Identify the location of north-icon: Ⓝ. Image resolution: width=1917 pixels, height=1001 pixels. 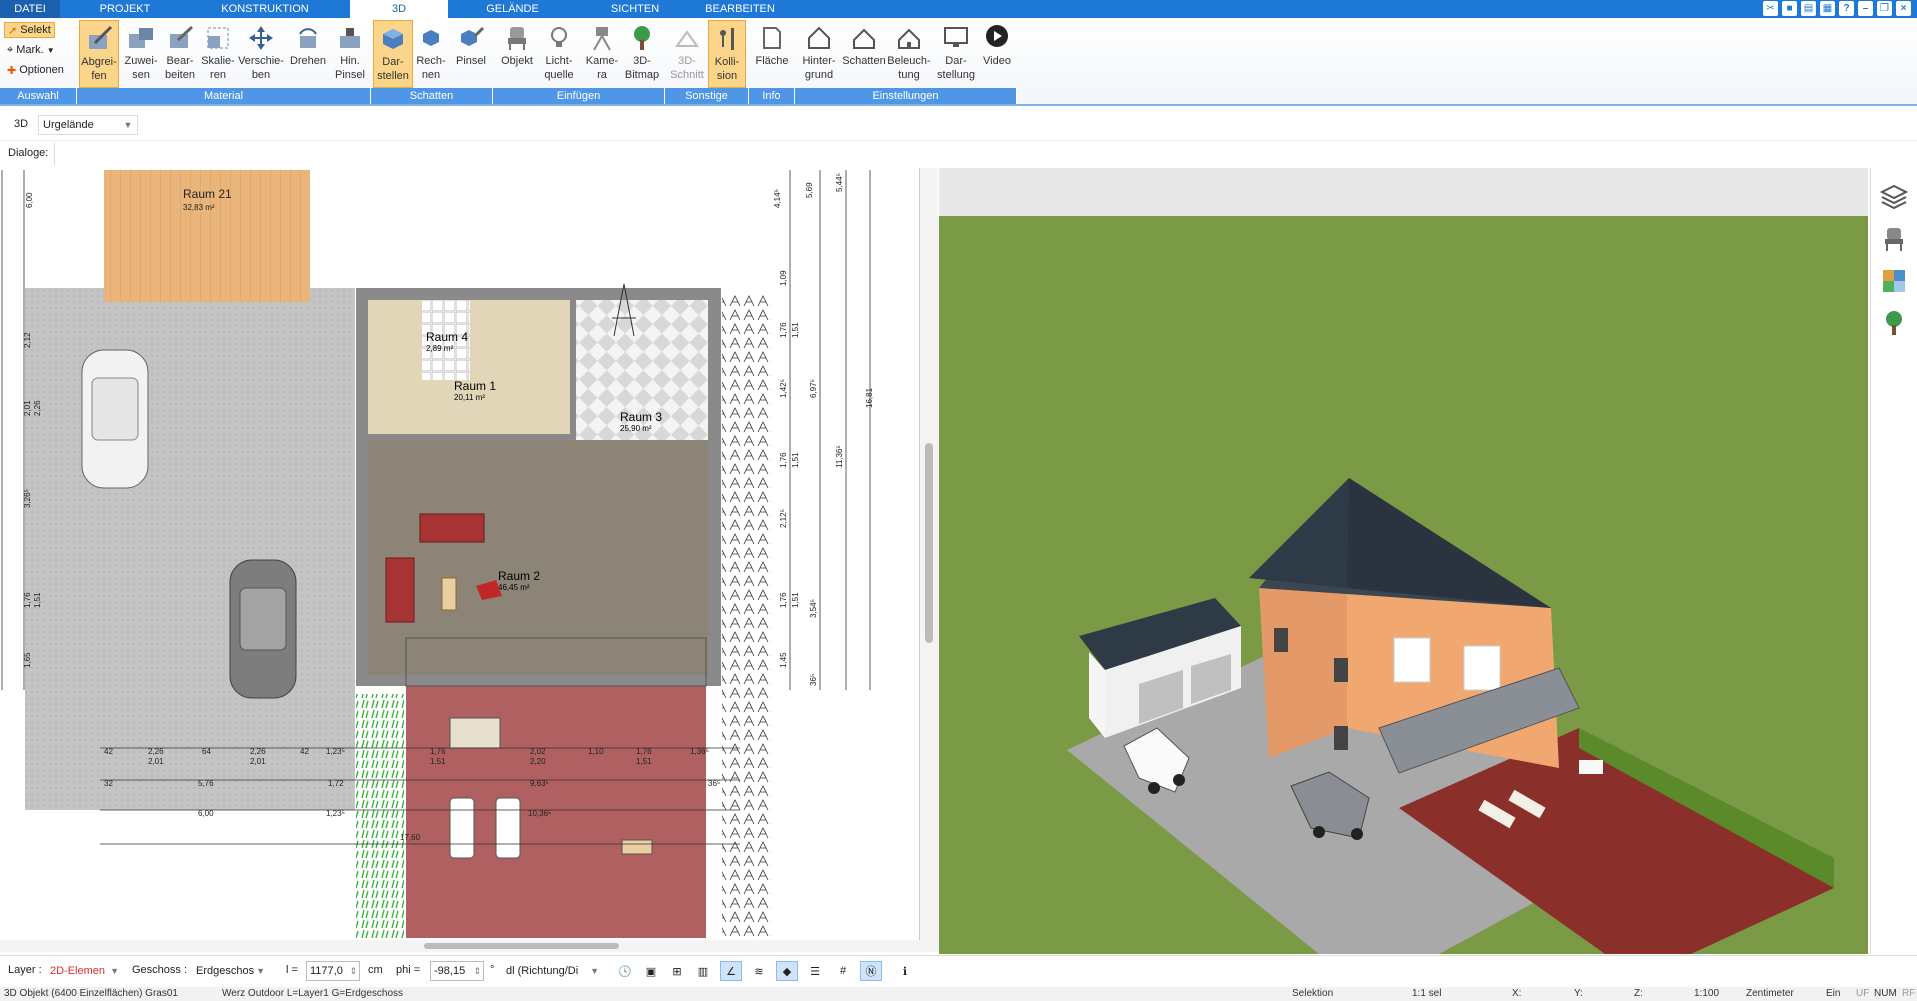
(871, 971).